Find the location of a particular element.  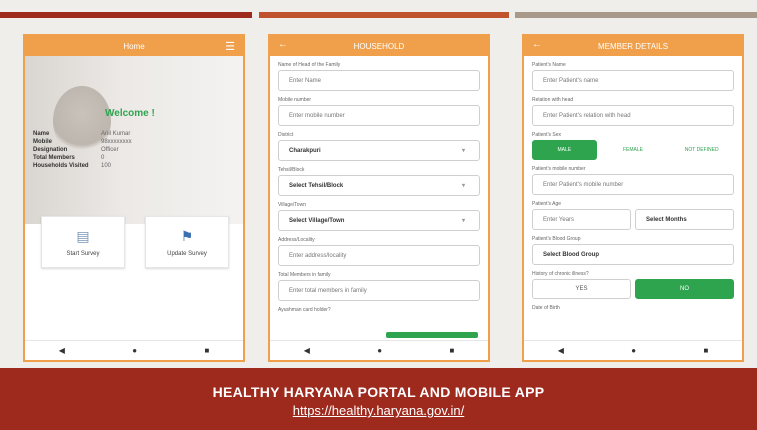

relation-input: Enter Patient's relation with head is located at coordinates (633, 115).